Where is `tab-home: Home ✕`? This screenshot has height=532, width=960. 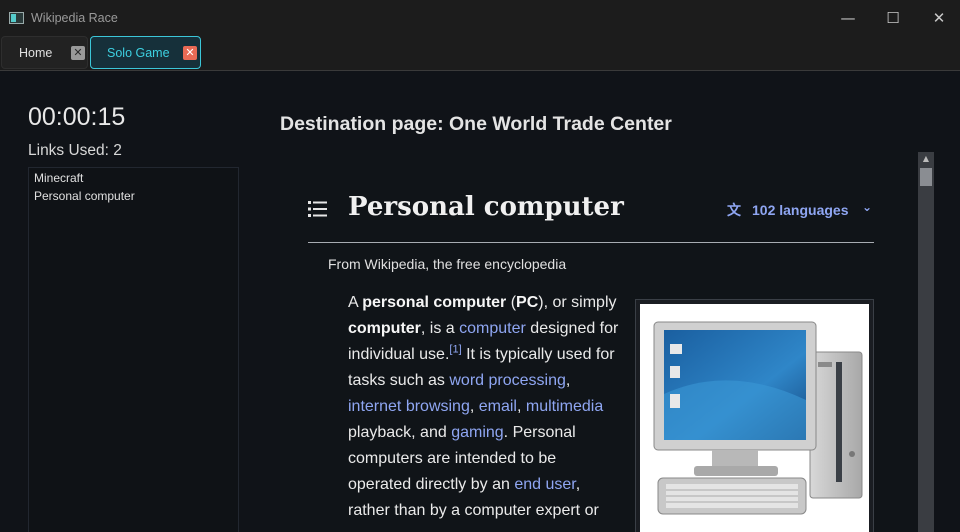 tab-home: Home ✕ is located at coordinates (44, 52).